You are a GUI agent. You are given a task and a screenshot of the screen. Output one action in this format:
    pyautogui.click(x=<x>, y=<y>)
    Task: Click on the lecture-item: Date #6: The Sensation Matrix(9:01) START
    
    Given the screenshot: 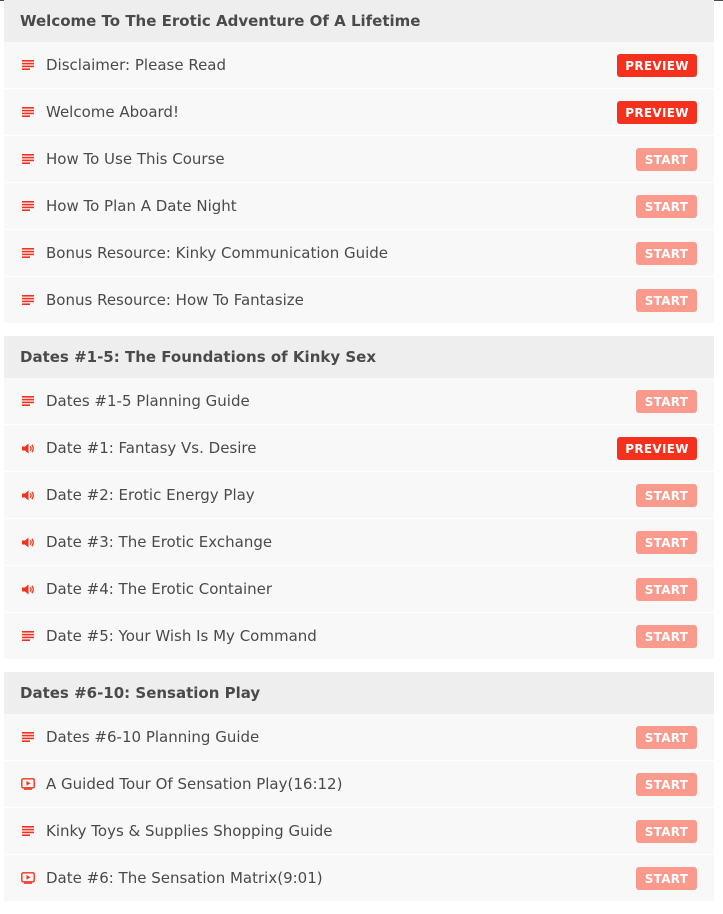 What is the action you would take?
    pyautogui.click(x=359, y=878)
    